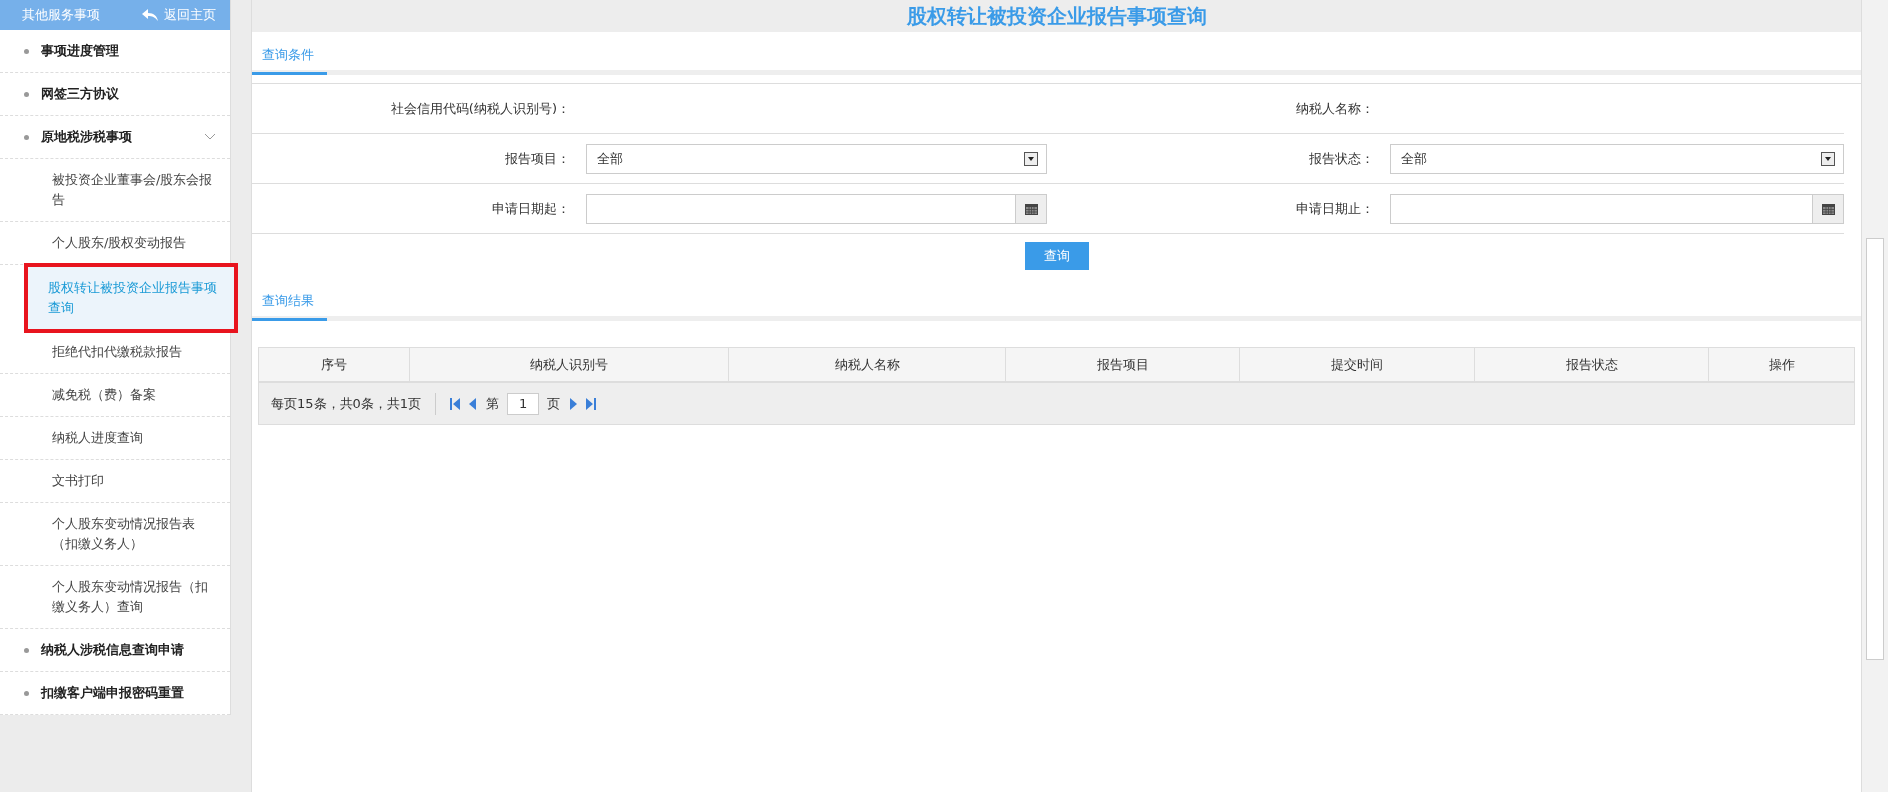 The image size is (1888, 792). What do you see at coordinates (130, 597) in the screenshot?
I see `sidebar-item-label: 个人股东变动情况报告（扣缴义务人）查询` at bounding box center [130, 597].